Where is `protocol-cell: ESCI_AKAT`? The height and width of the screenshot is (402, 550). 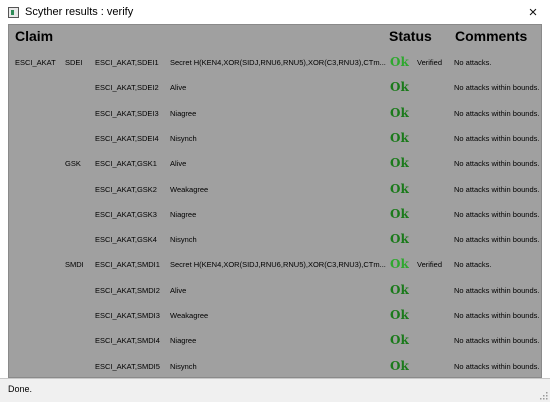 protocol-cell: ESCI_AKAT is located at coordinates (35, 62).